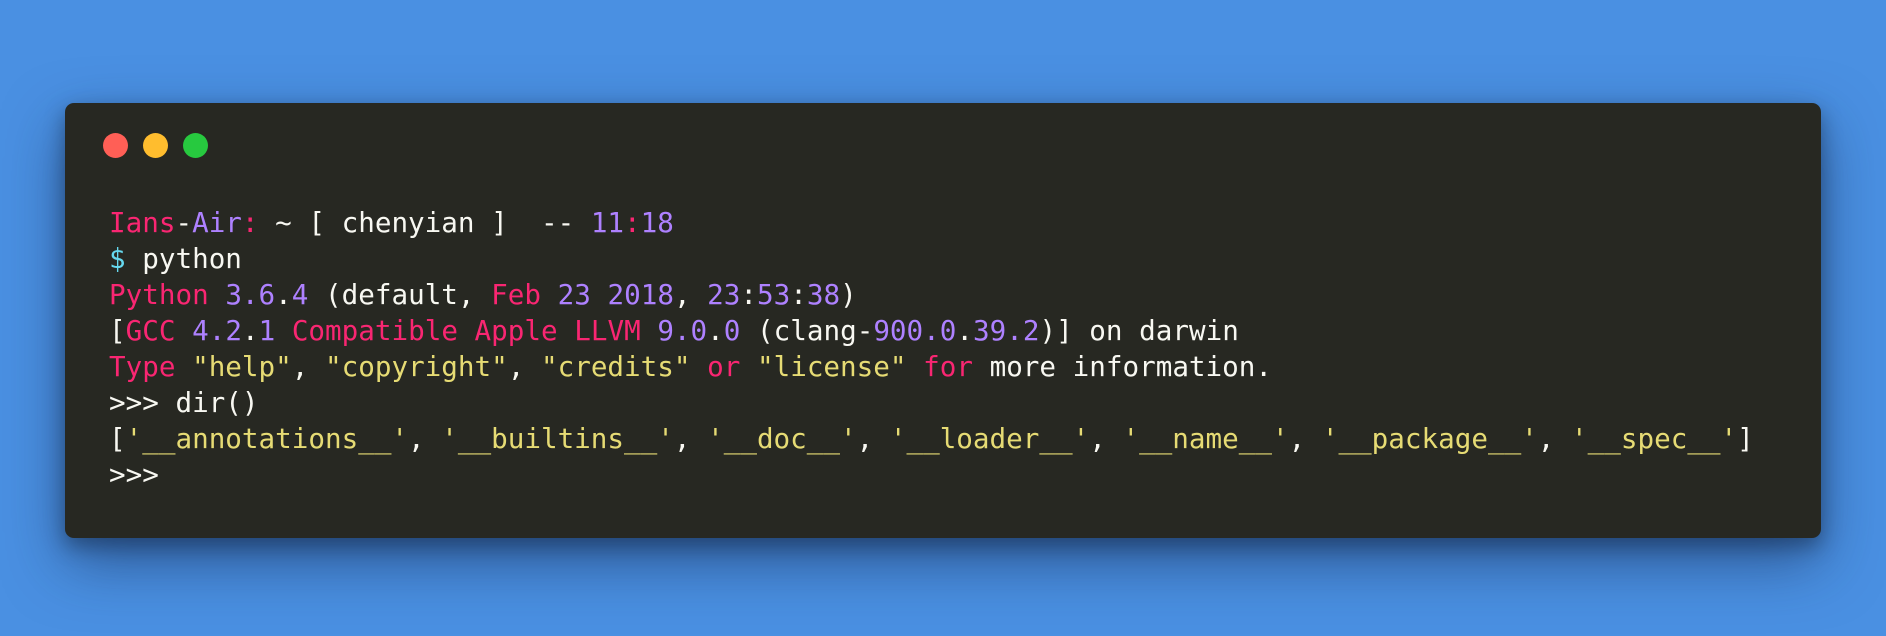  What do you see at coordinates (615, 366) in the screenshot?
I see `terminal-text-segment: "credits"` at bounding box center [615, 366].